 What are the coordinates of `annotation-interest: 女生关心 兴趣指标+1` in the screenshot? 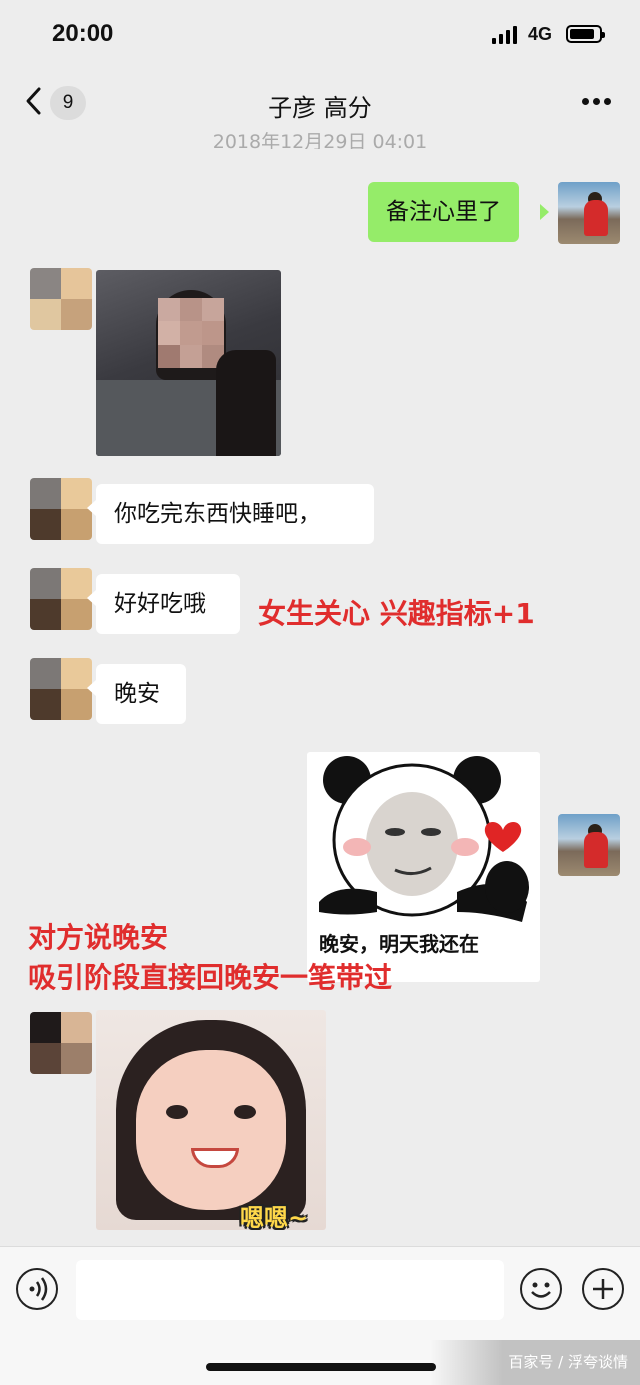 It's located at (396, 613).